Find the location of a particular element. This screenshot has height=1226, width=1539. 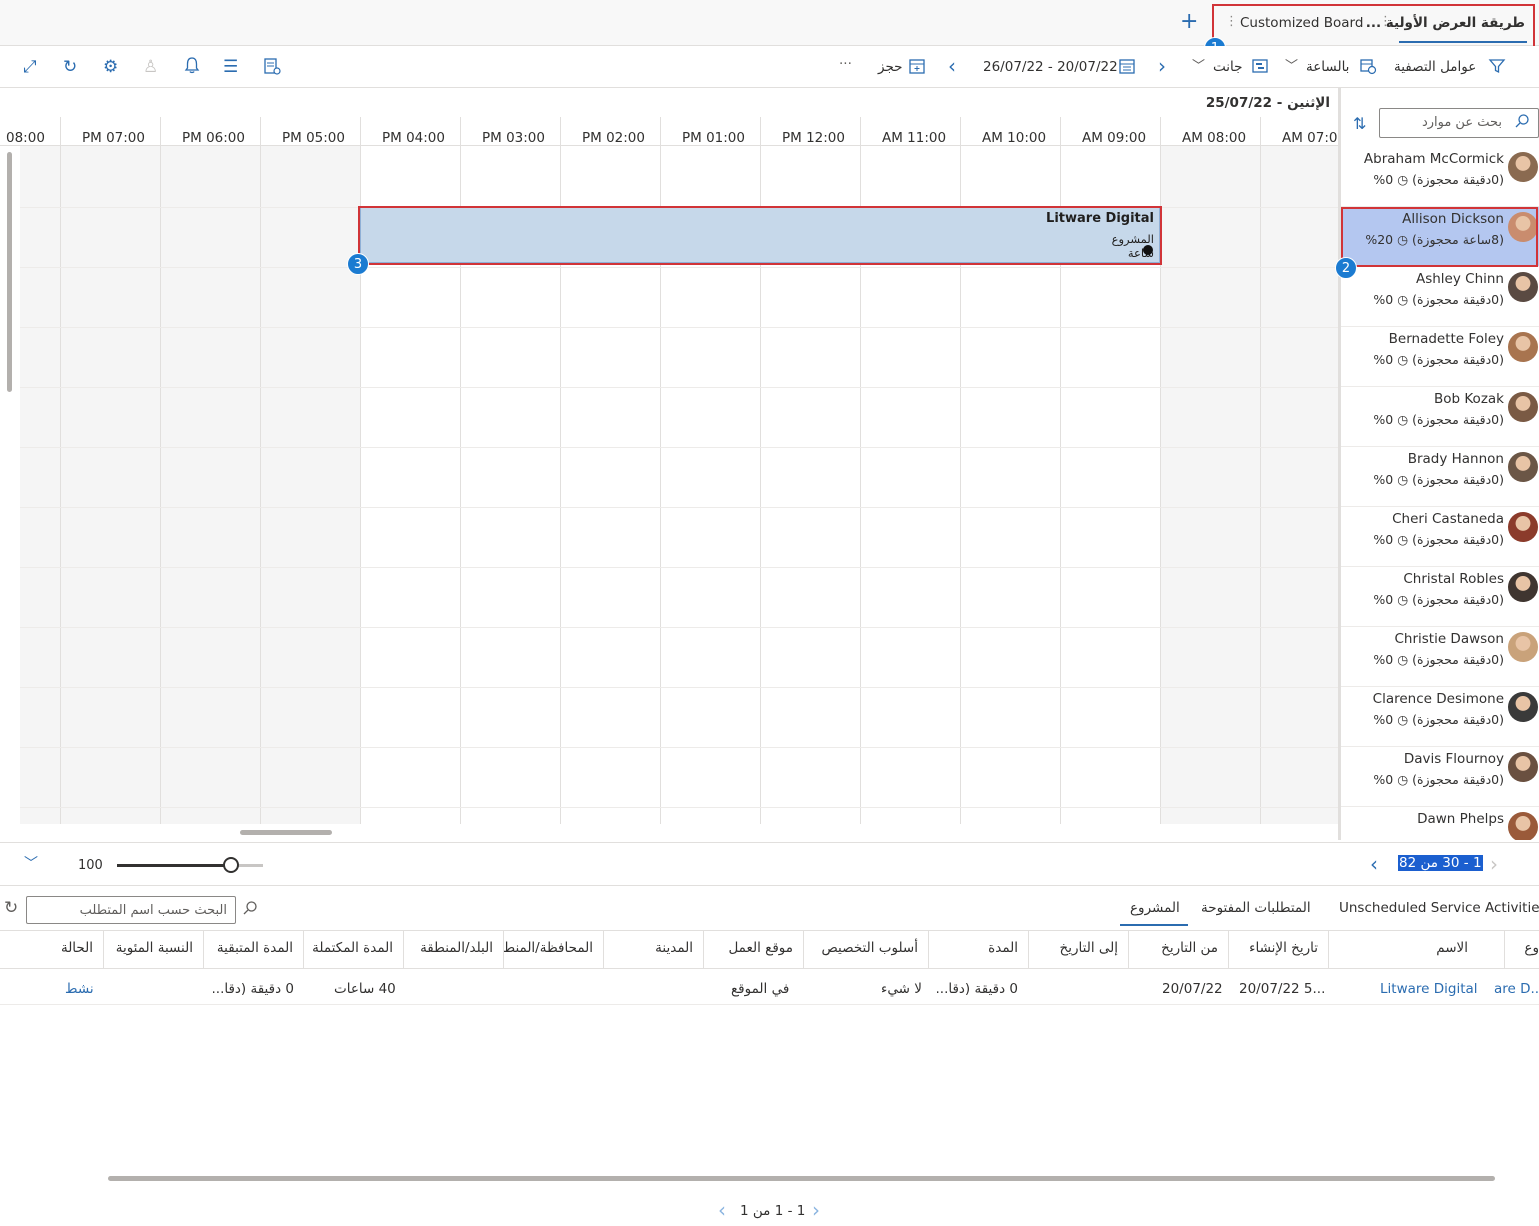

cell-name: Litware Digital is located at coordinates (1429, 989).